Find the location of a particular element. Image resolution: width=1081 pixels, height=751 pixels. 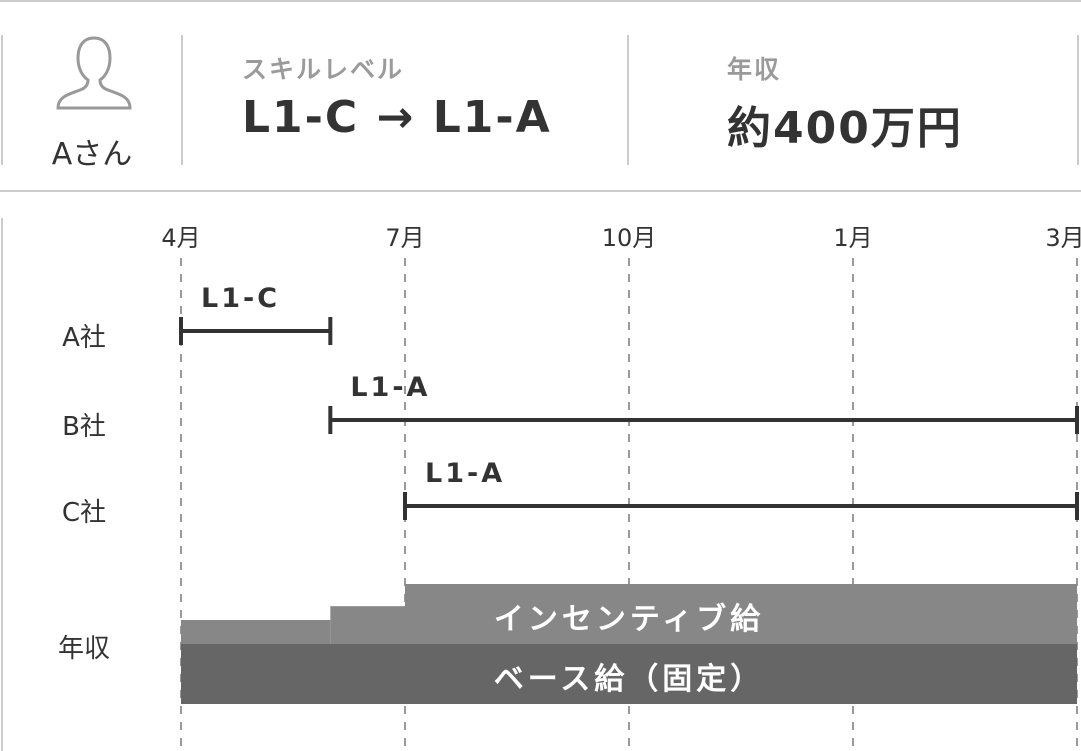

bar-label-company-b: L1-A is located at coordinates (390, 387).